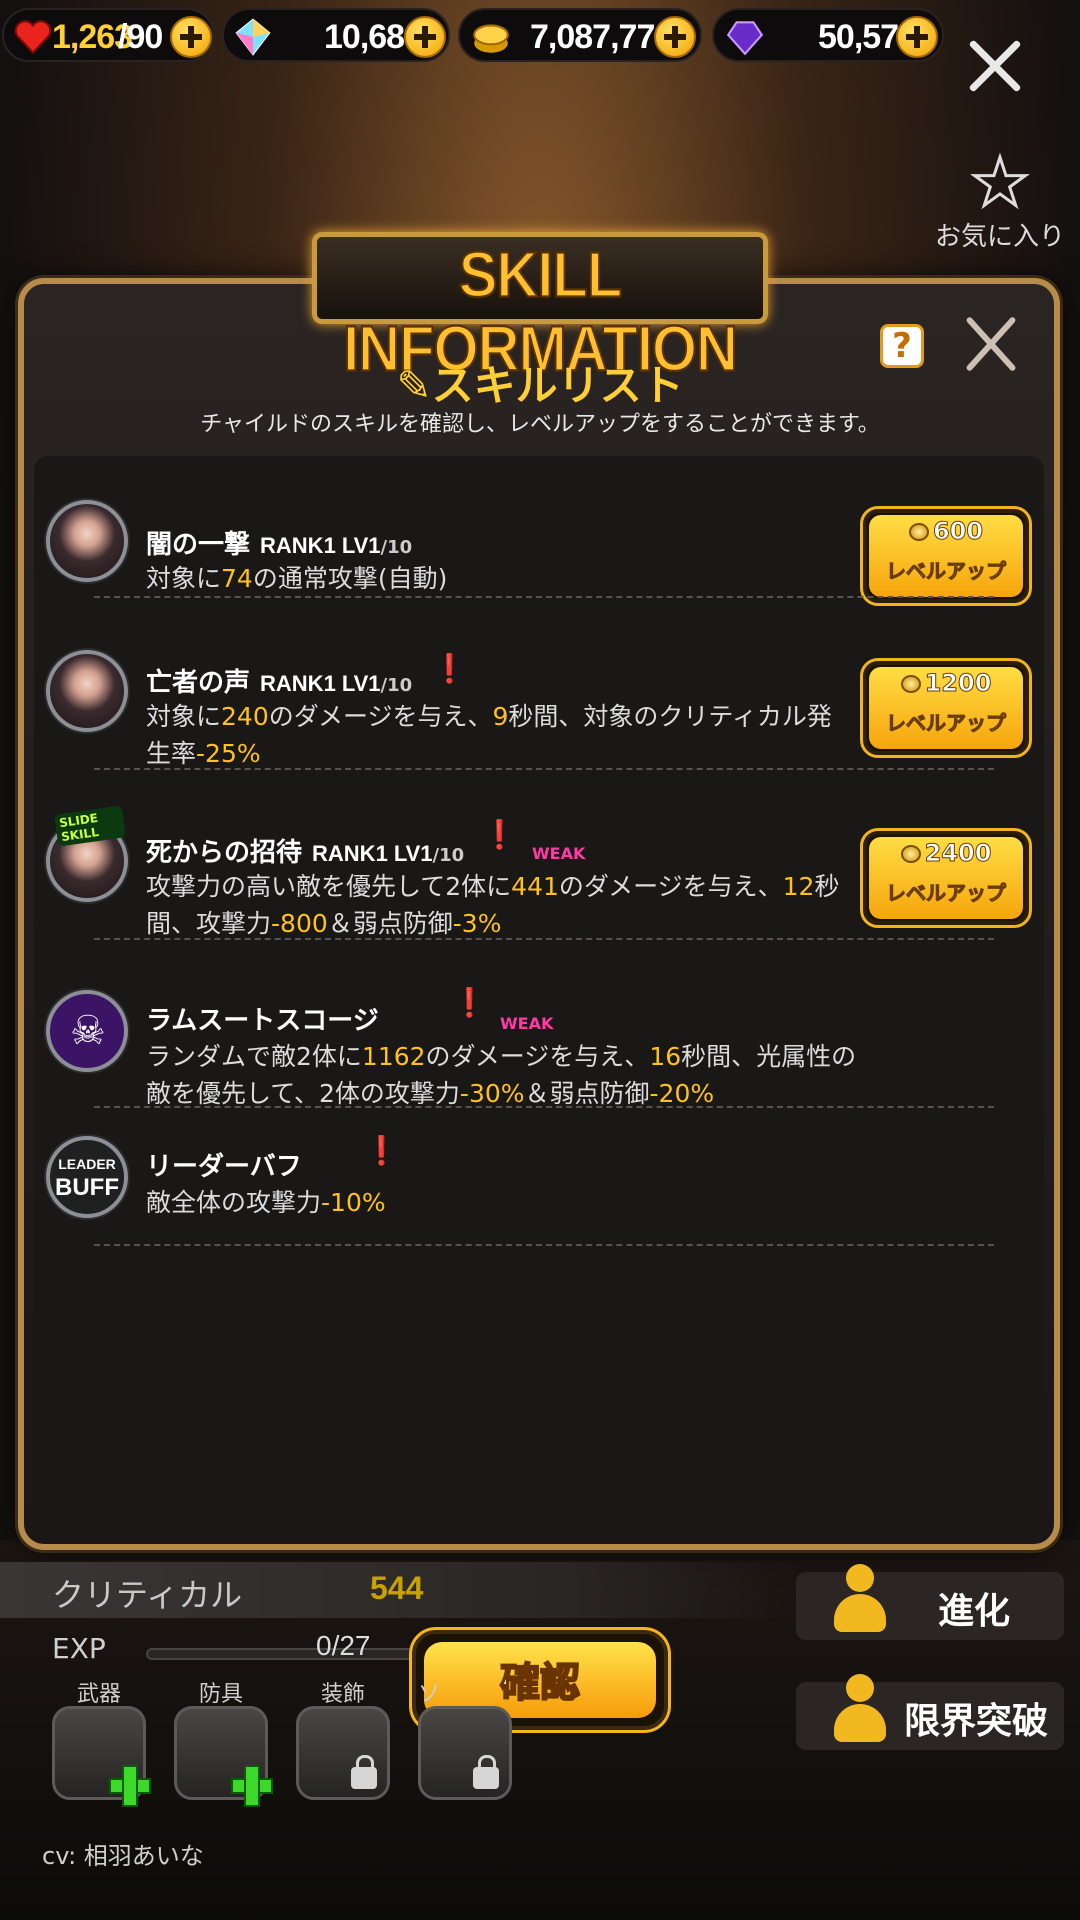 The image size is (1080, 1920). What do you see at coordinates (860, 1712) in the screenshot?
I see `person-plus-icon` at bounding box center [860, 1712].